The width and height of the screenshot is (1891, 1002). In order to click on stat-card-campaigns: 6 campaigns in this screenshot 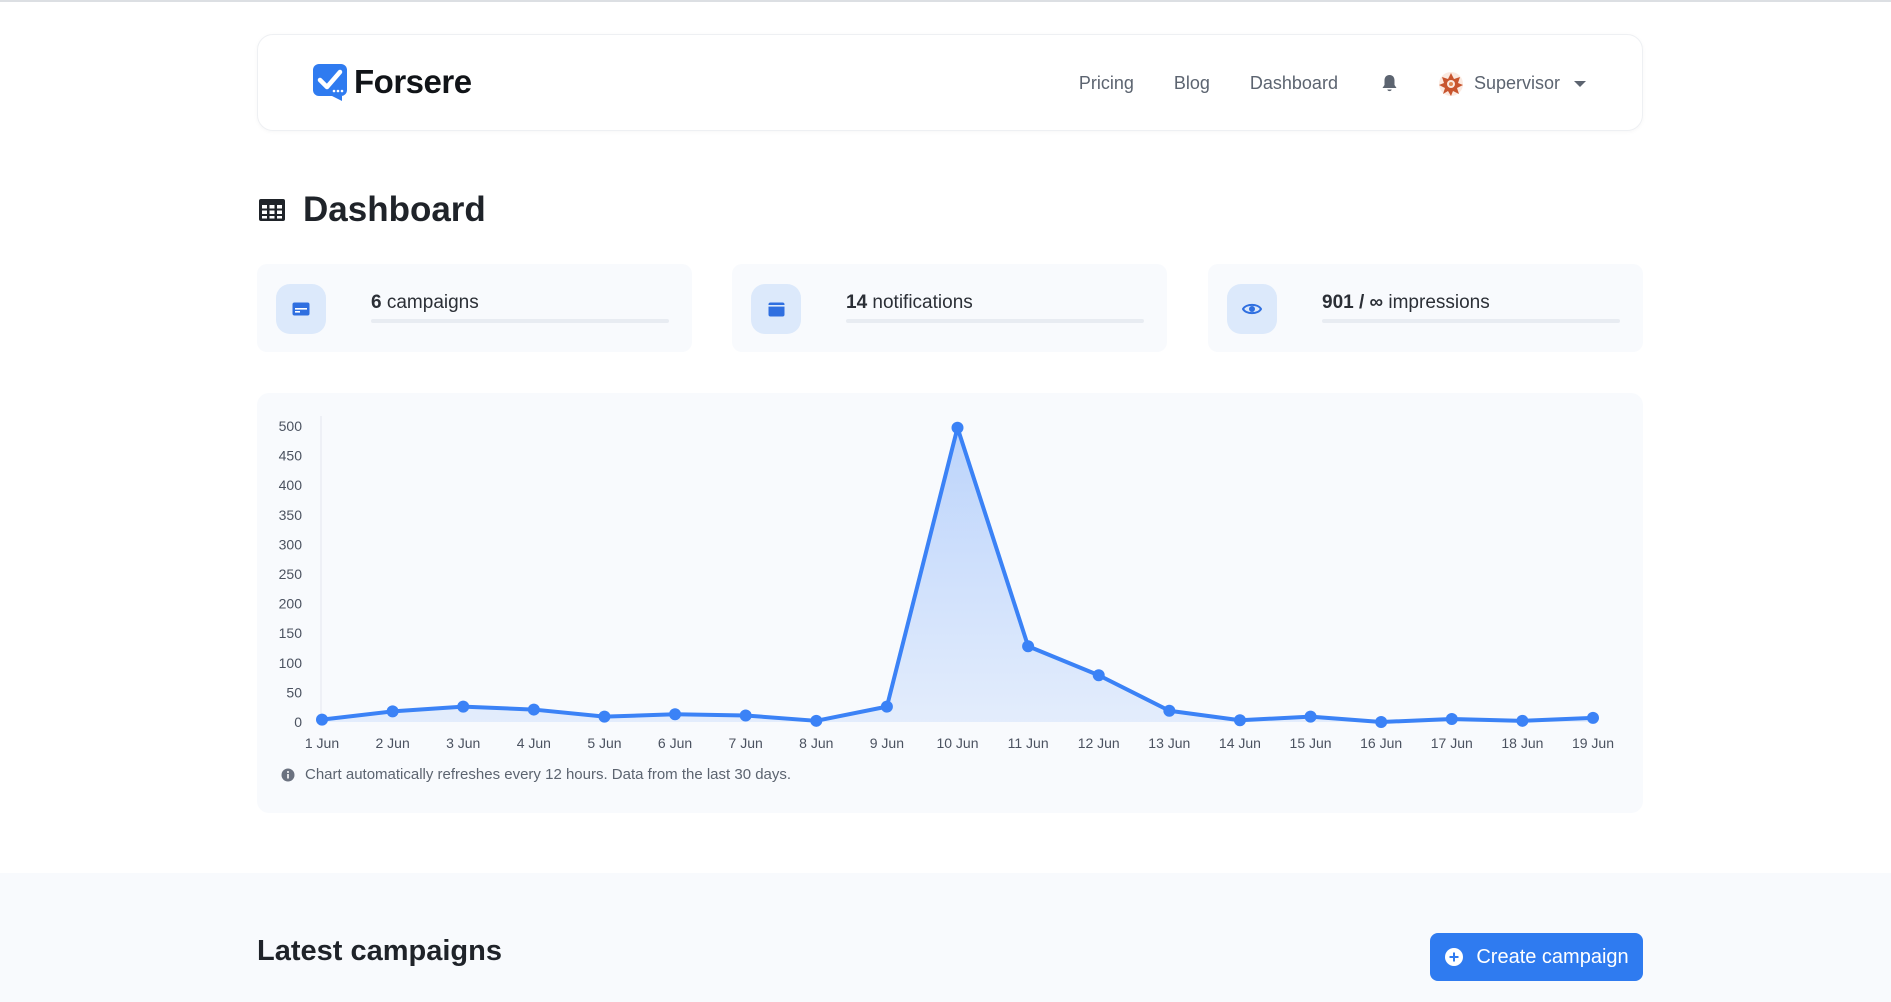, I will do `click(474, 308)`.